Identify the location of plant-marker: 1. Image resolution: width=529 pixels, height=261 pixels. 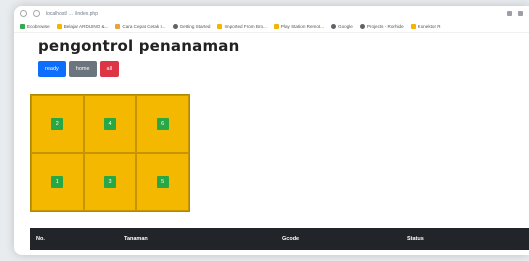
(57, 182).